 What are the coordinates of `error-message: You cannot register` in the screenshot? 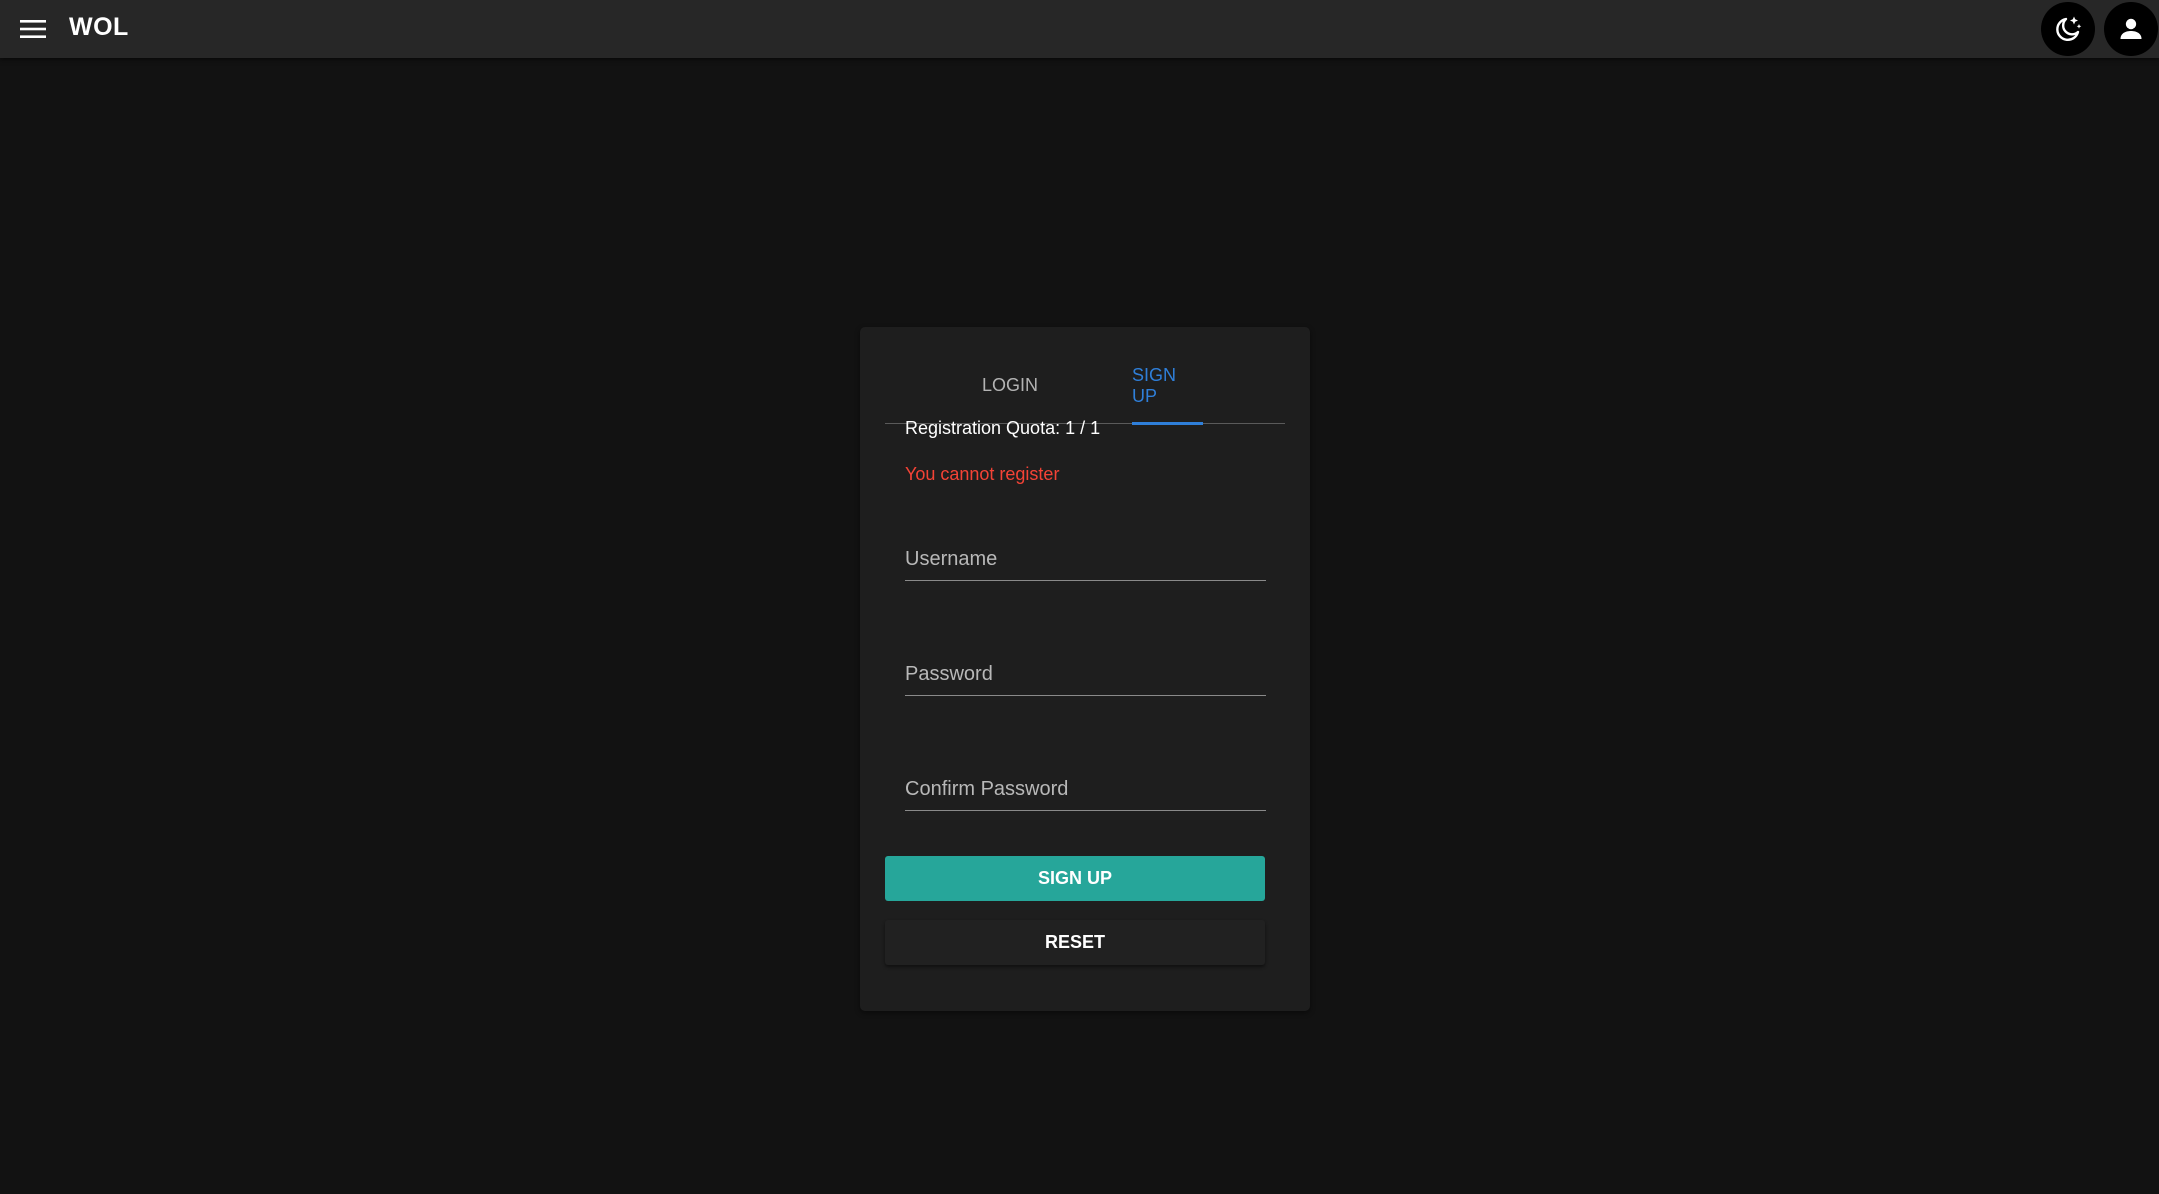 It's located at (982, 474).